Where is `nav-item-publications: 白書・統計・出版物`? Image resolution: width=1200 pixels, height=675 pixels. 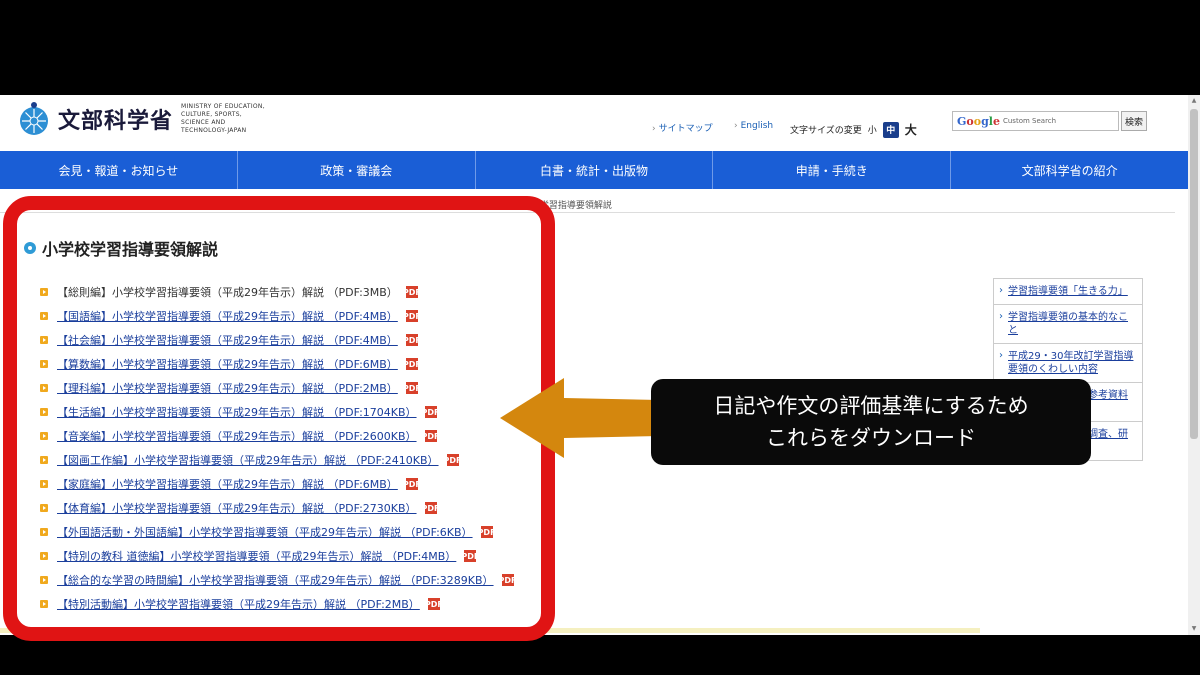 nav-item-publications: 白書・統計・出版物 is located at coordinates (595, 170).